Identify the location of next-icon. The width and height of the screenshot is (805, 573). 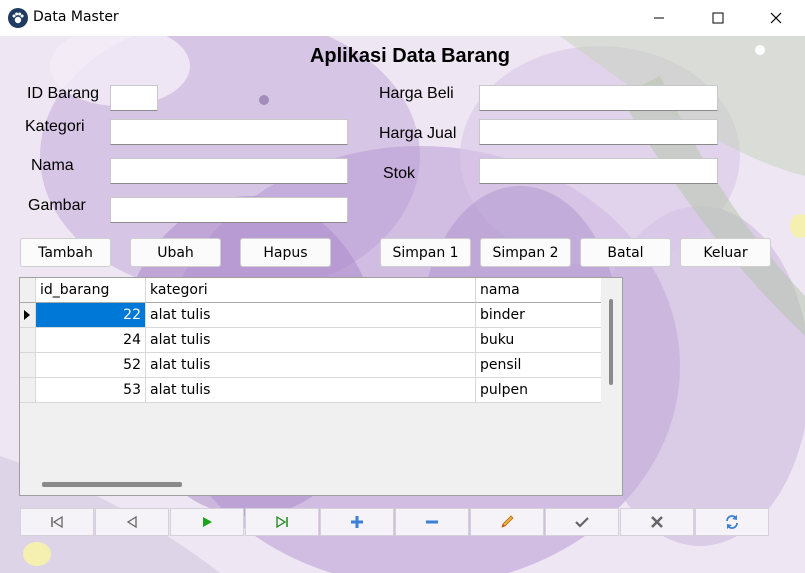
(207, 522).